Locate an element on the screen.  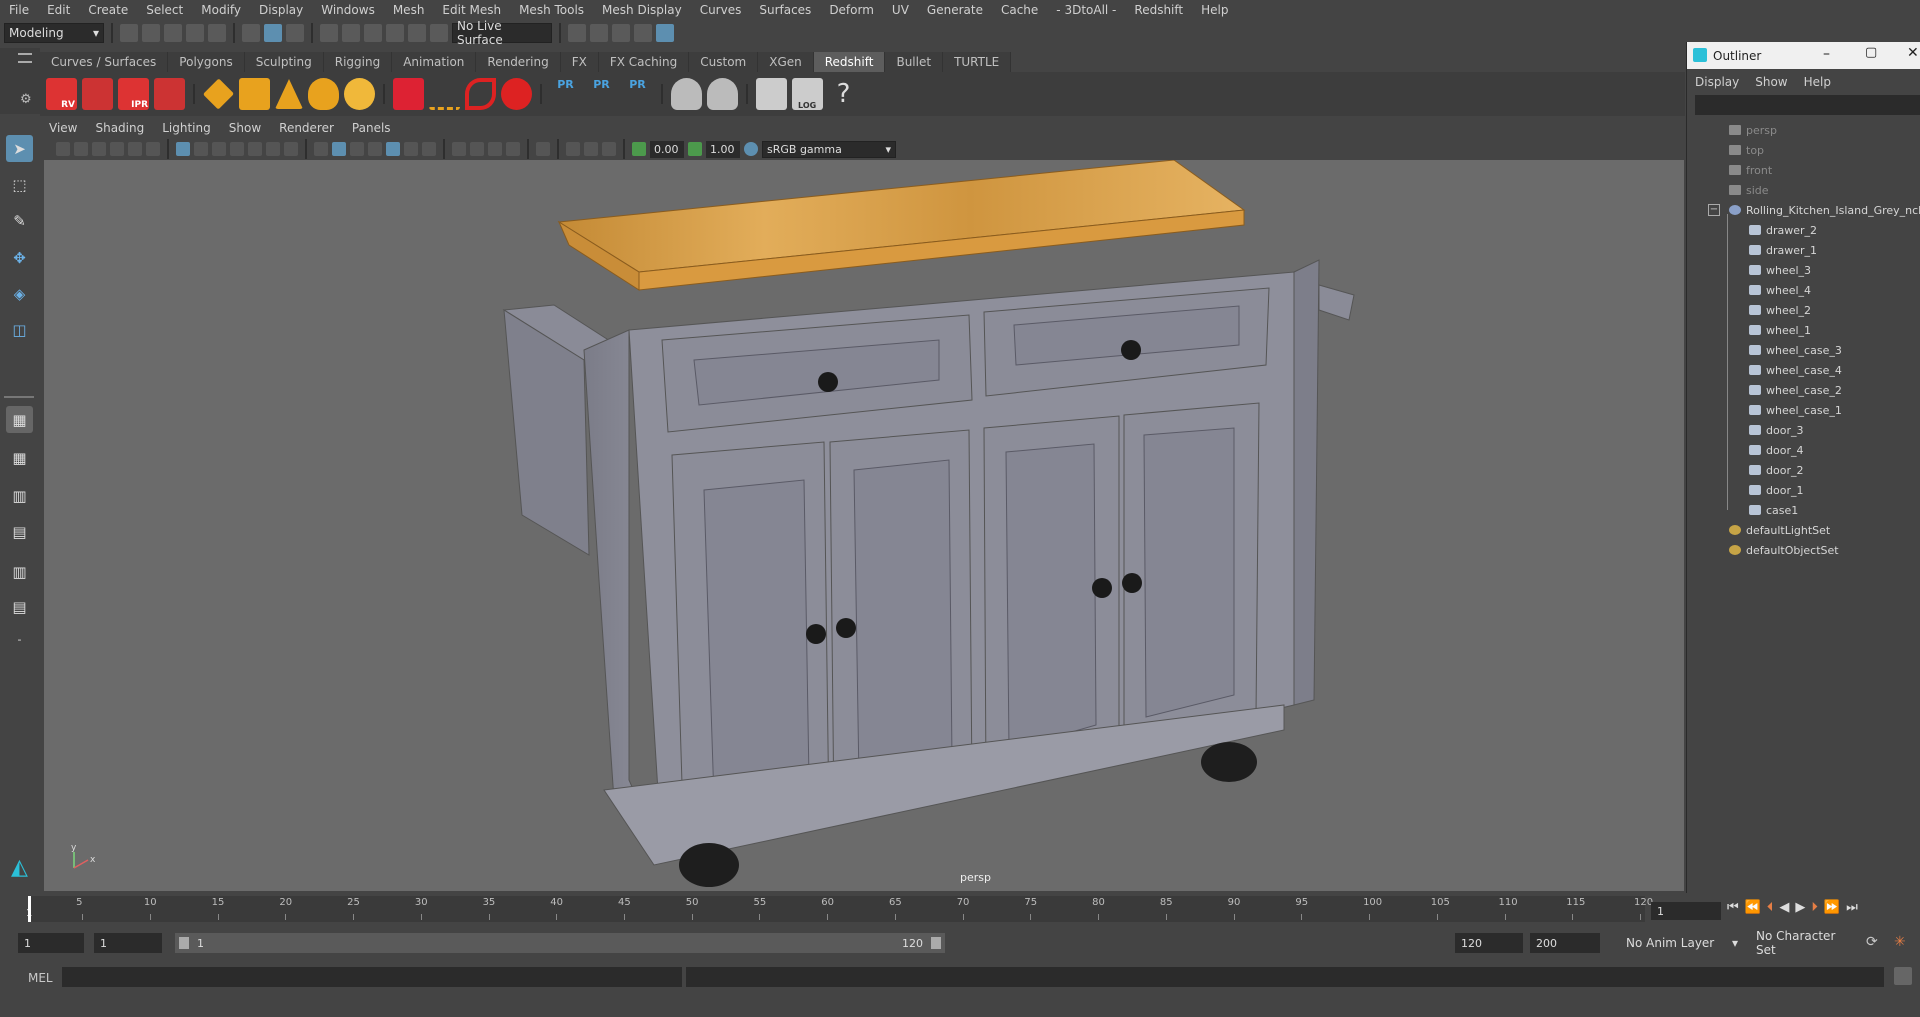
time-ruler: 1 is located at coordinates (835, 909).